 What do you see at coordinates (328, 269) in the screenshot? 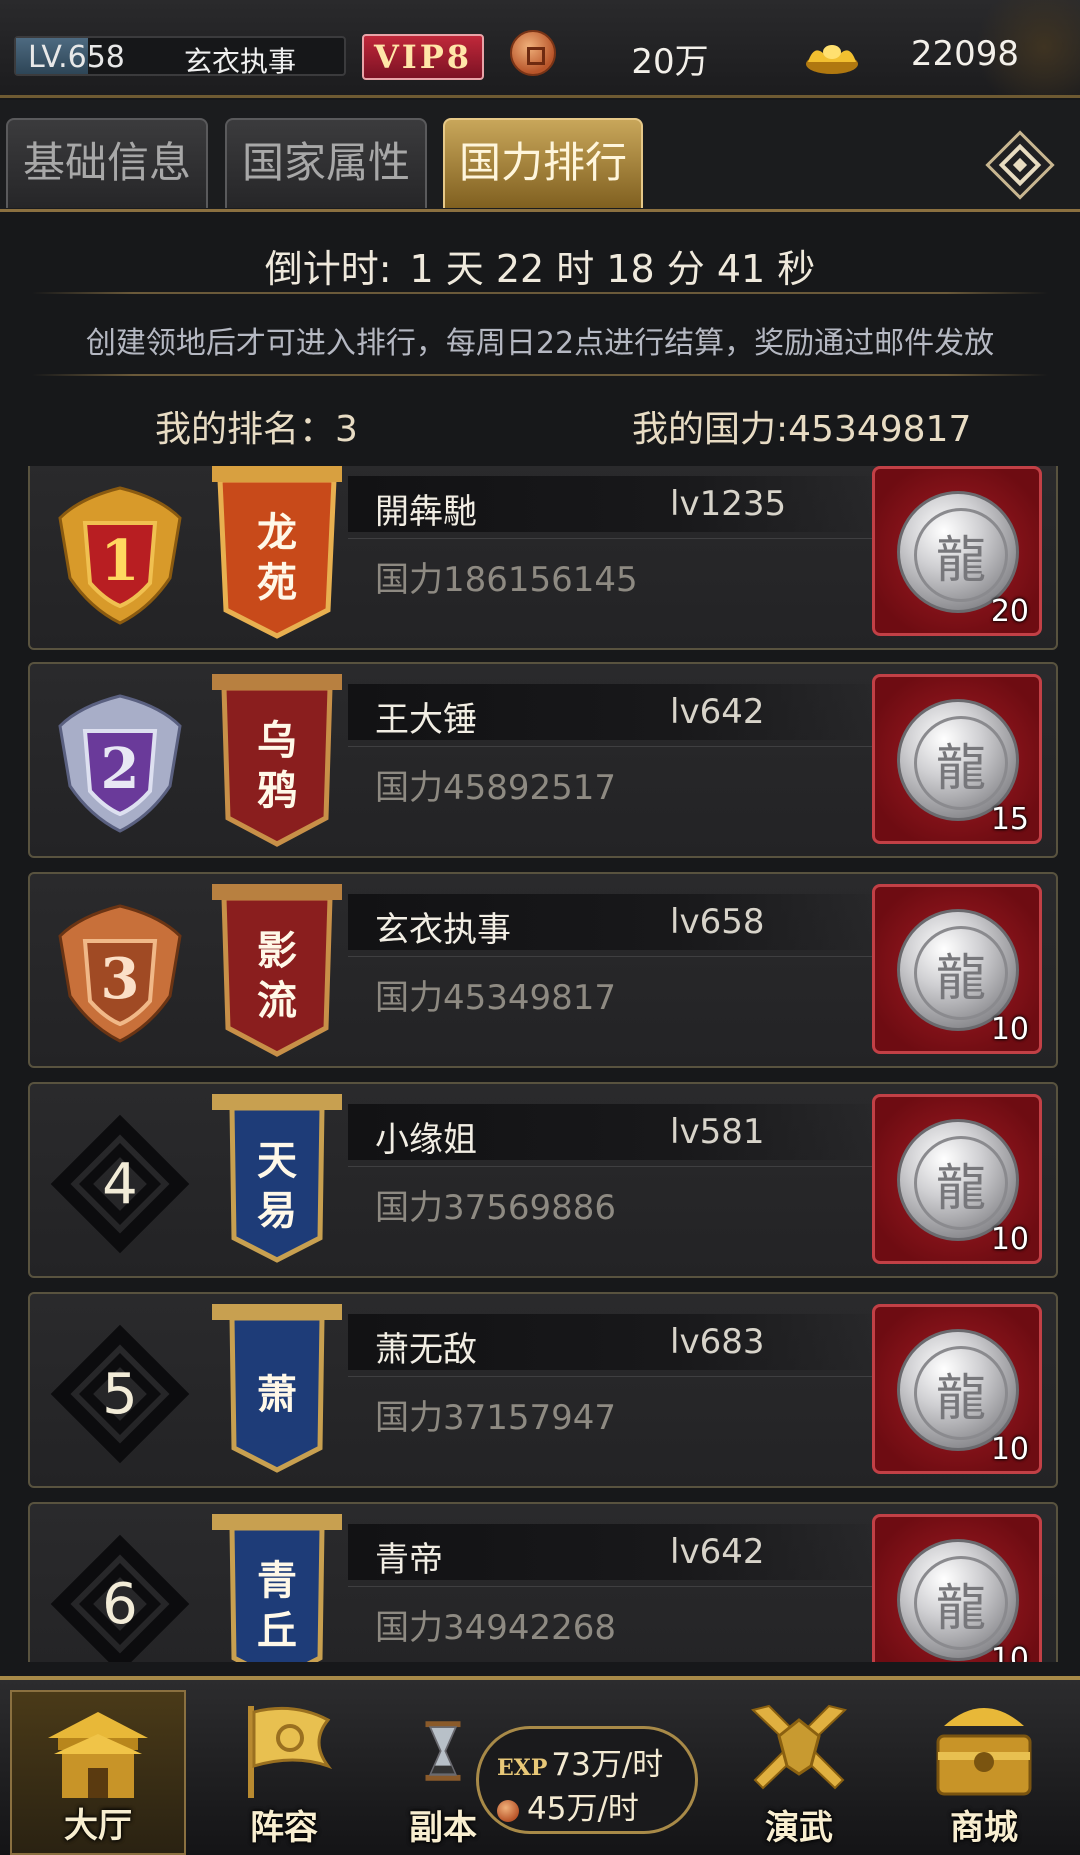
I see `countdown-label: 倒计时:` at bounding box center [328, 269].